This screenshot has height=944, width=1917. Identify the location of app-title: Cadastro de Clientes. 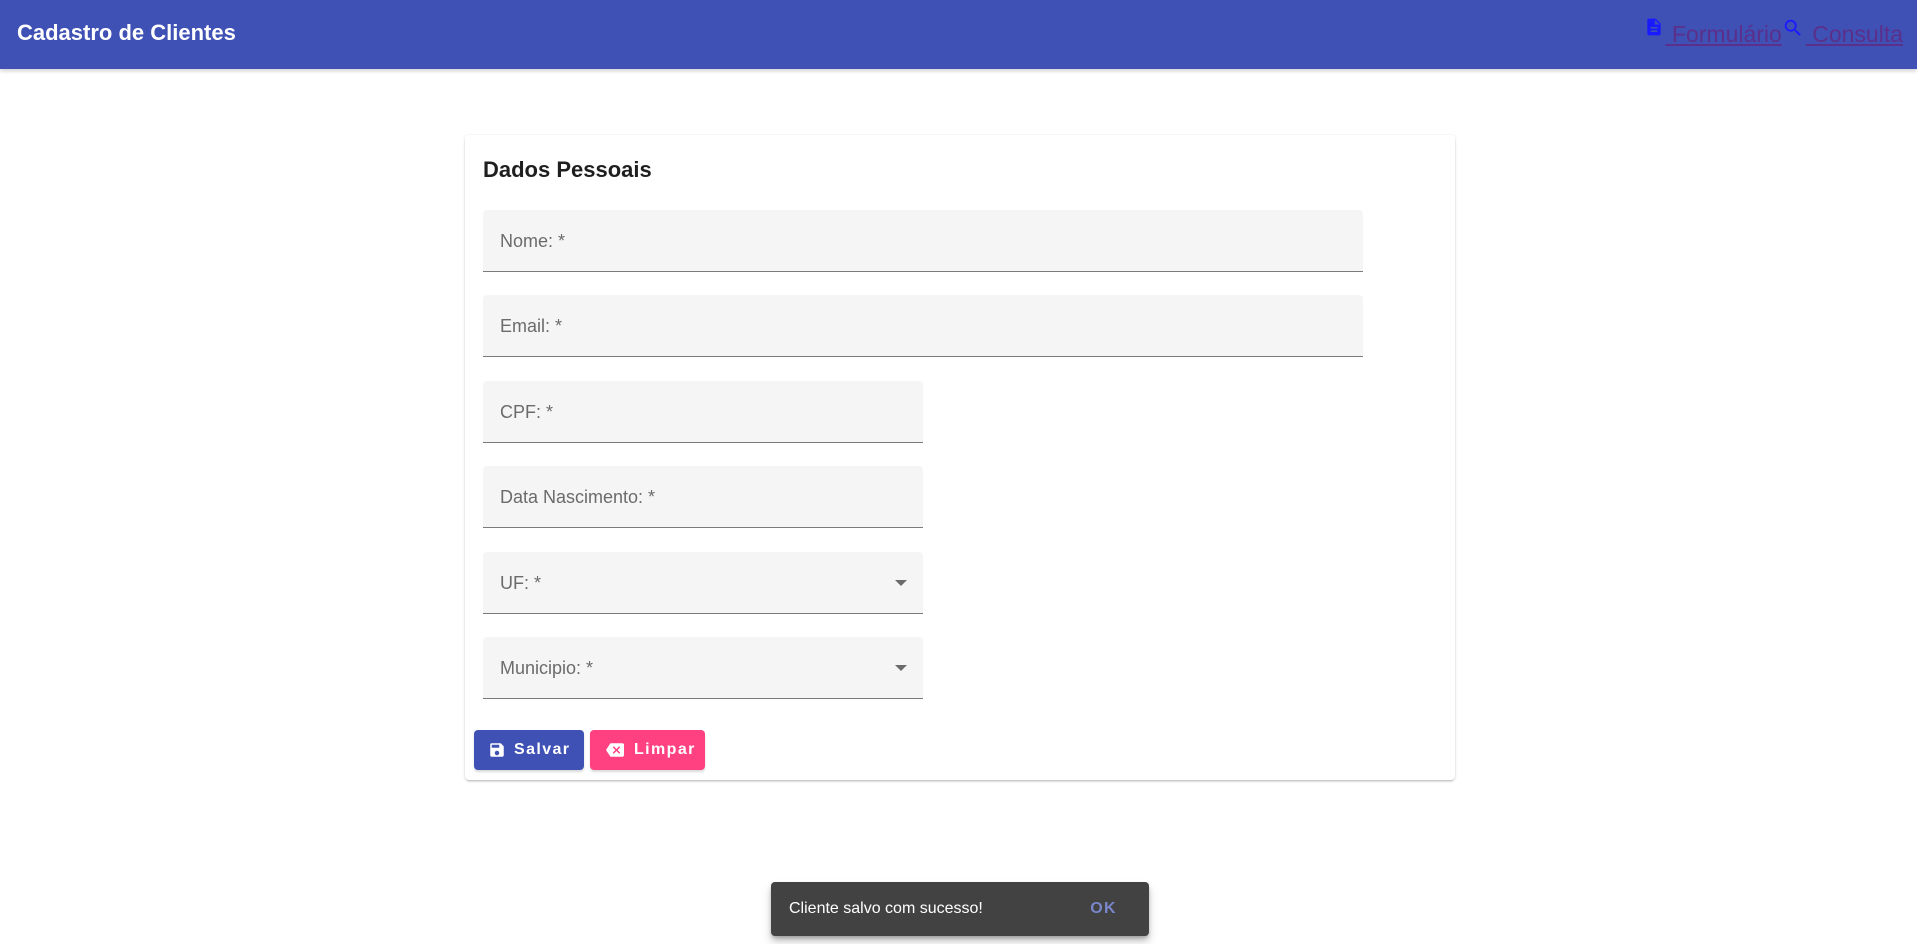
(126, 32).